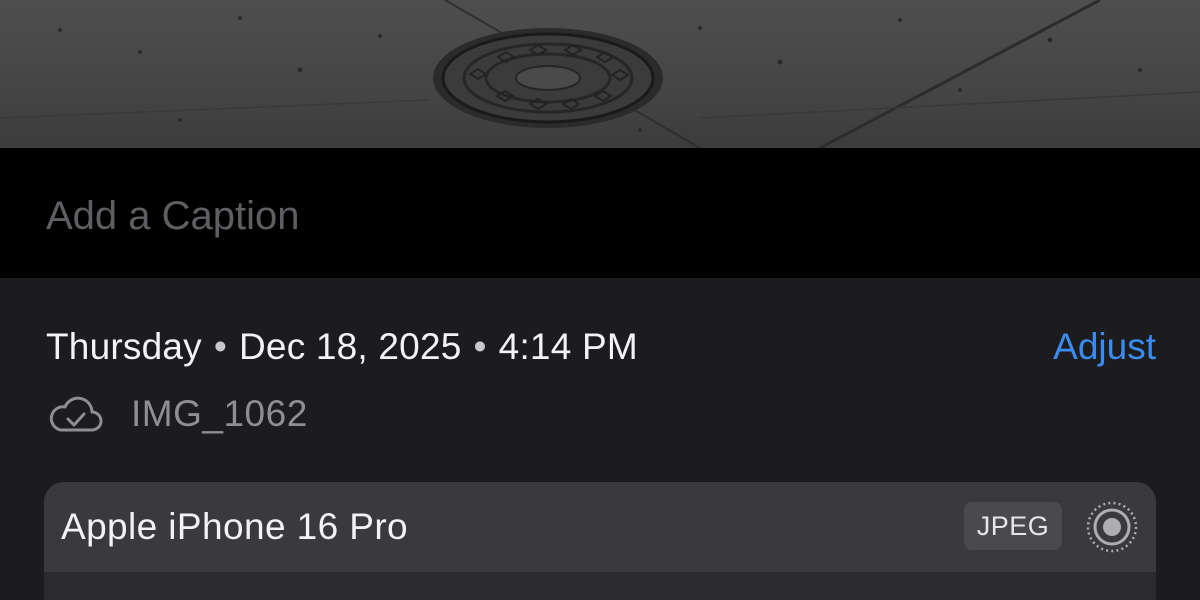  What do you see at coordinates (1104, 347) in the screenshot?
I see `adjust-date-button: Adjust` at bounding box center [1104, 347].